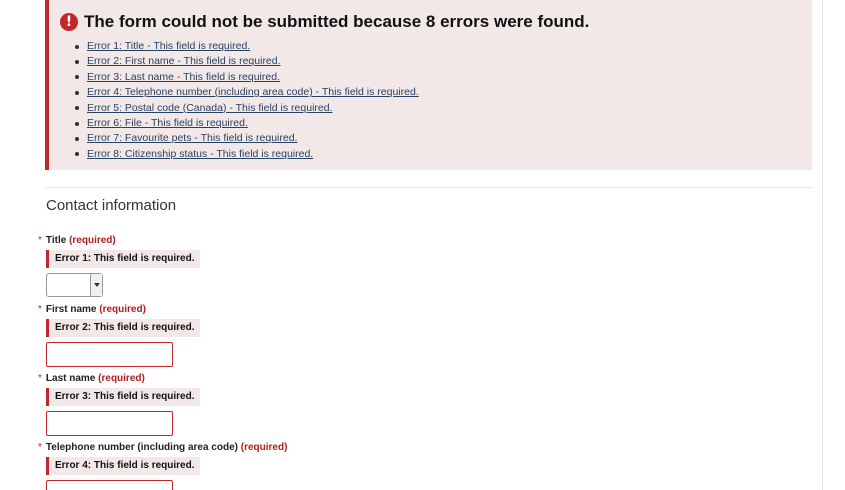  What do you see at coordinates (822, 245) in the screenshot?
I see `right-divider` at bounding box center [822, 245].